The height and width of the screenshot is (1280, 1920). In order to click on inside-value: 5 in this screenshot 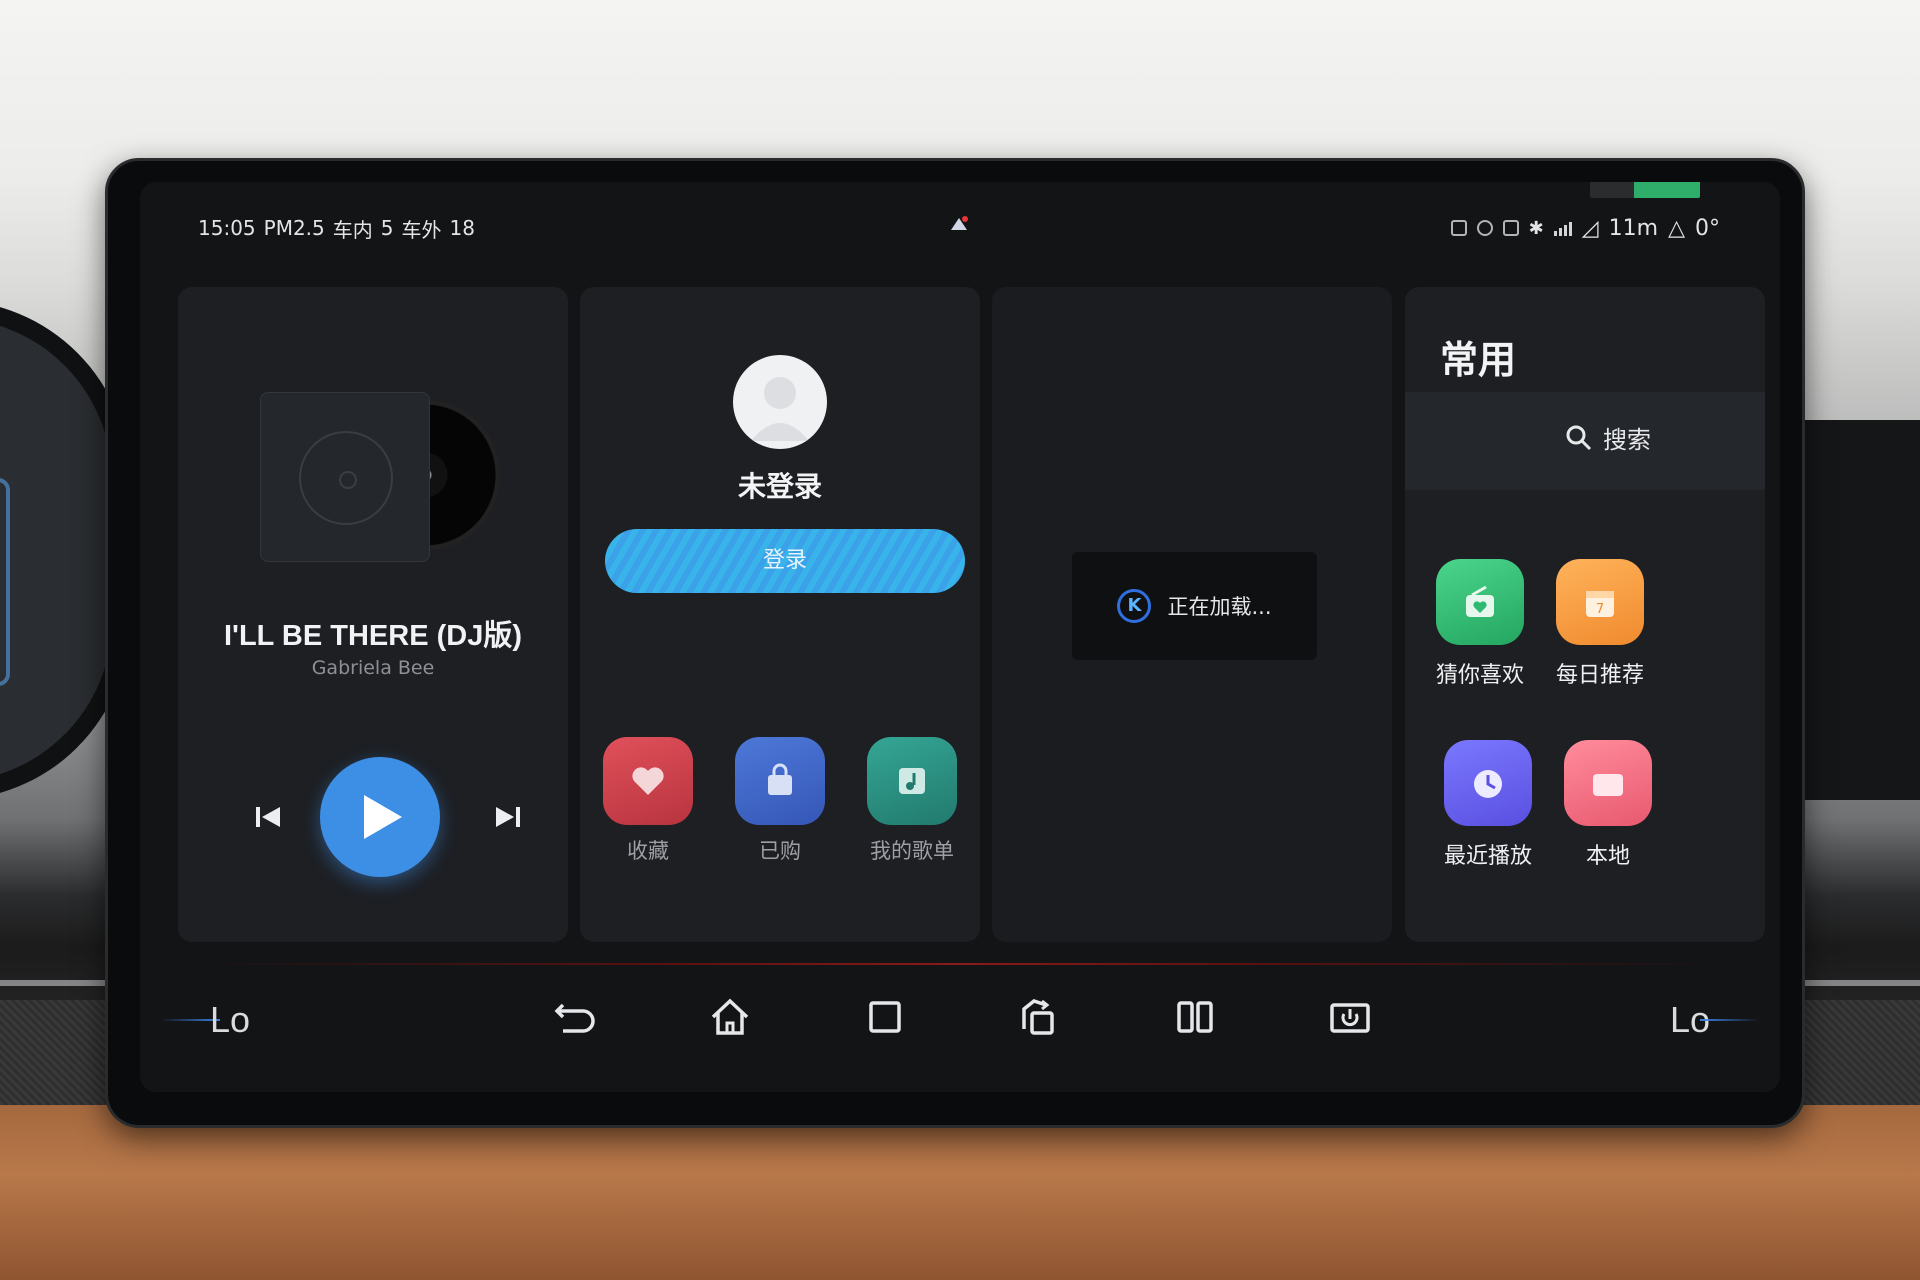, I will do `click(387, 228)`.